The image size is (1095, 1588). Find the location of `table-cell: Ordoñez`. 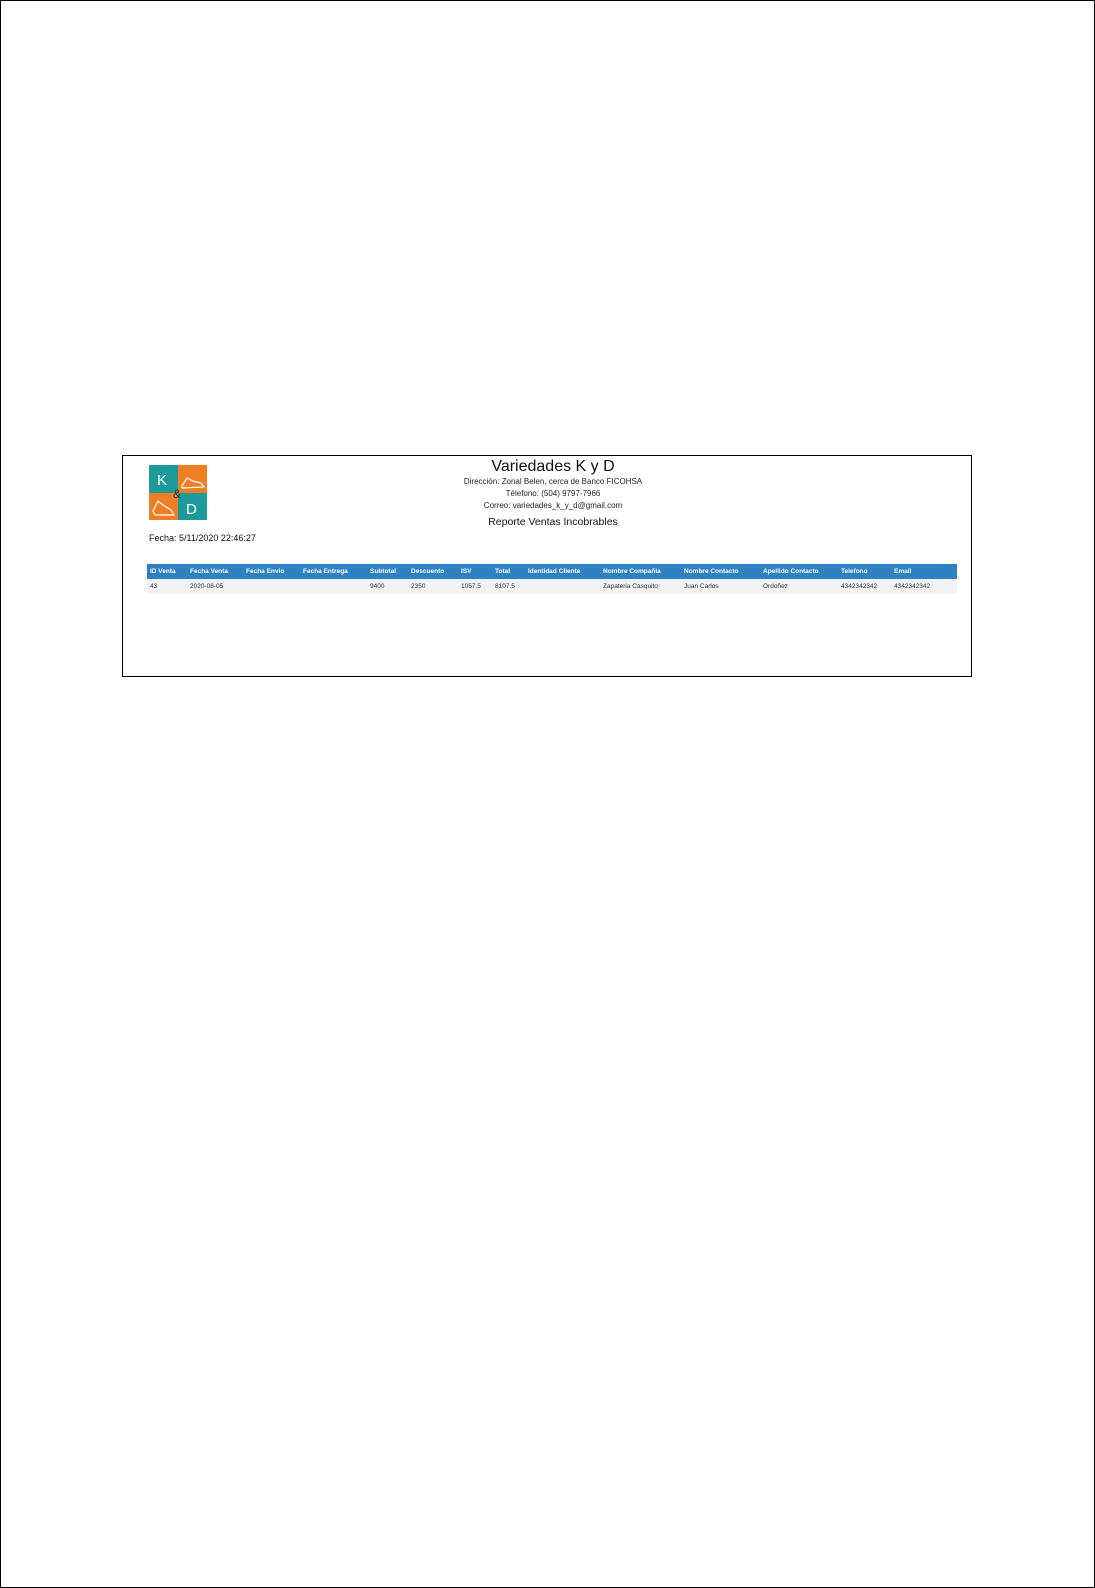

table-cell: Ordoñez is located at coordinates (799, 586).